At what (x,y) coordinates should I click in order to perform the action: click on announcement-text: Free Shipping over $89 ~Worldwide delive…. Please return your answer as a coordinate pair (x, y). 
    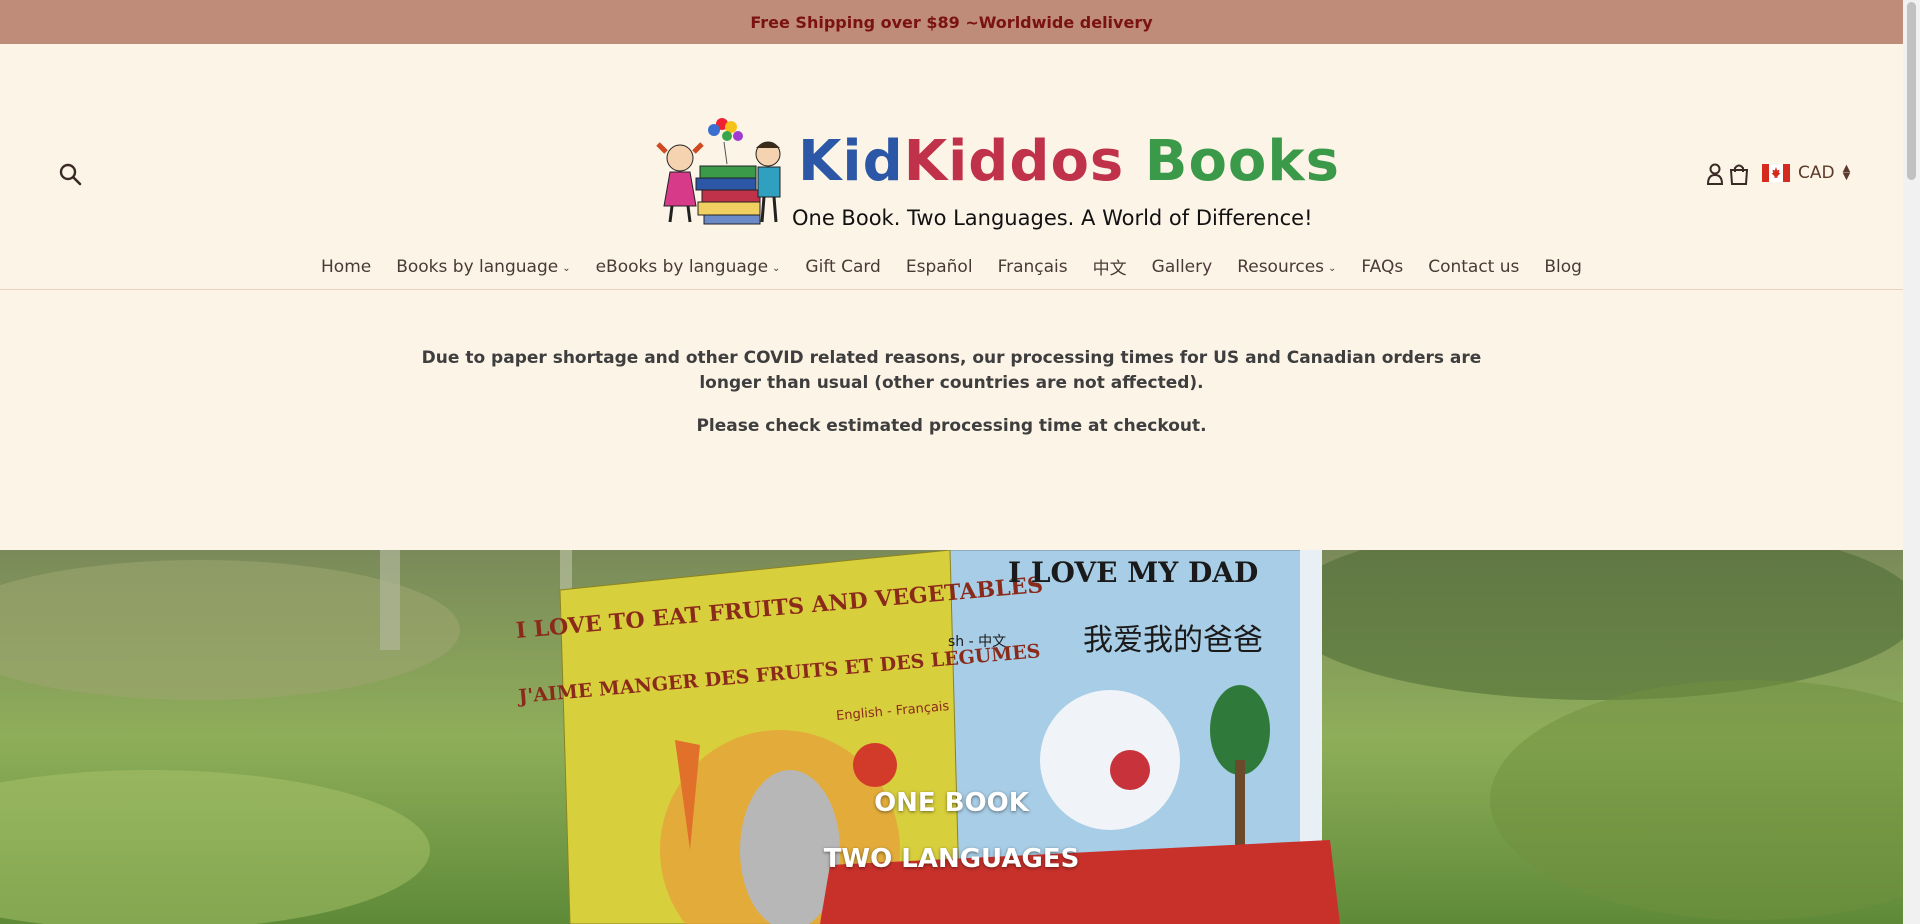
    Looking at the image, I should click on (951, 22).